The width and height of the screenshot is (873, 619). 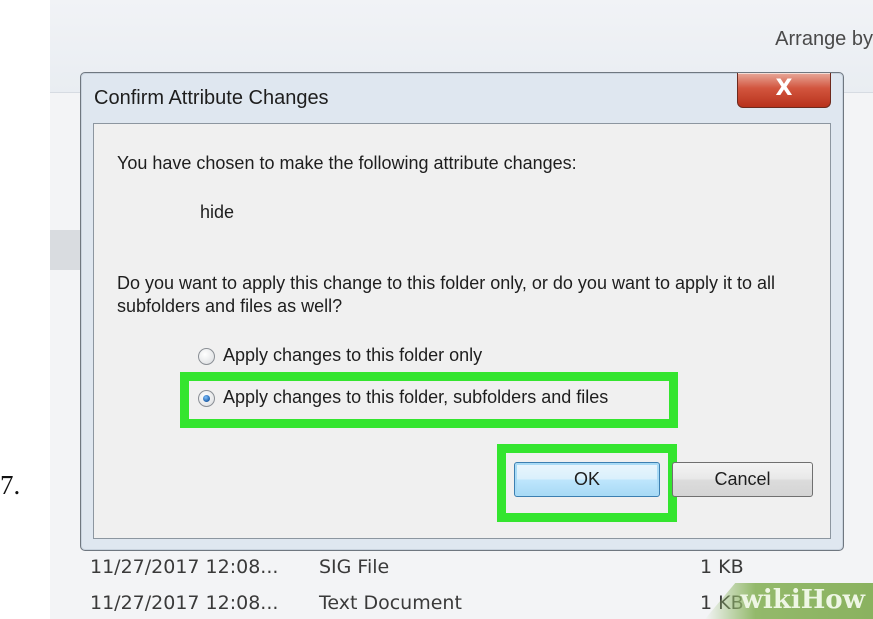 What do you see at coordinates (206, 356) in the screenshot?
I see `radio-button` at bounding box center [206, 356].